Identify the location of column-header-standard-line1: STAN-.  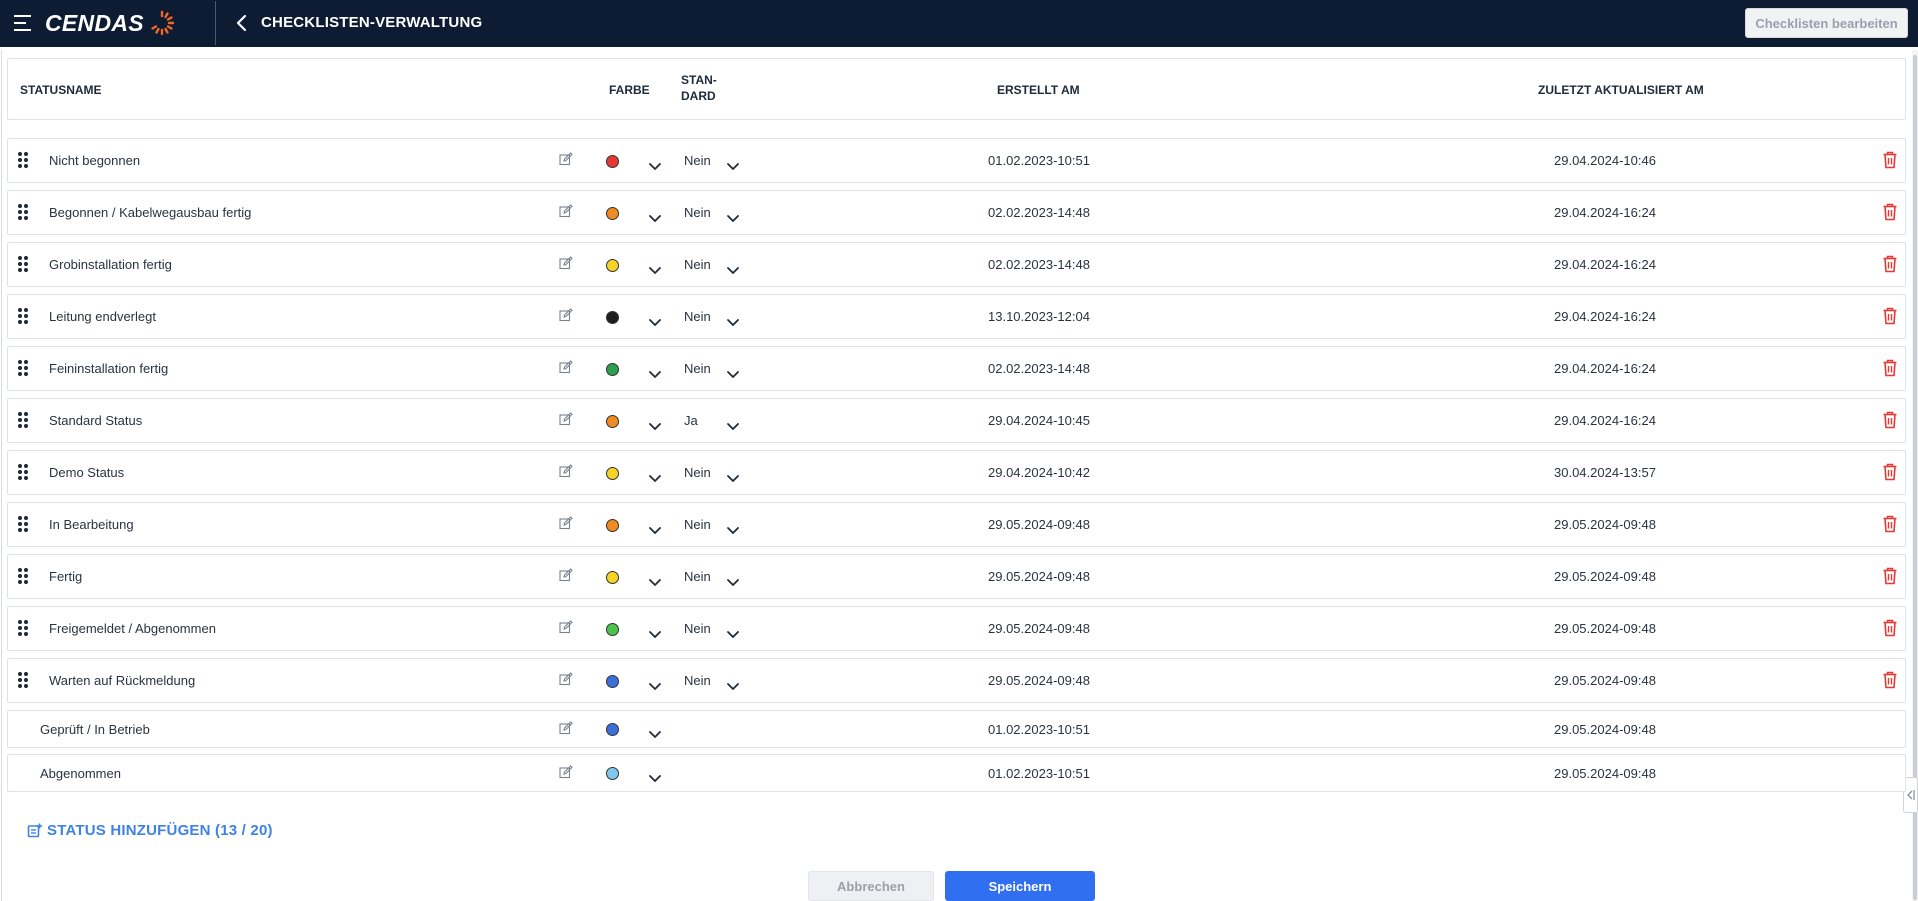
(699, 80).